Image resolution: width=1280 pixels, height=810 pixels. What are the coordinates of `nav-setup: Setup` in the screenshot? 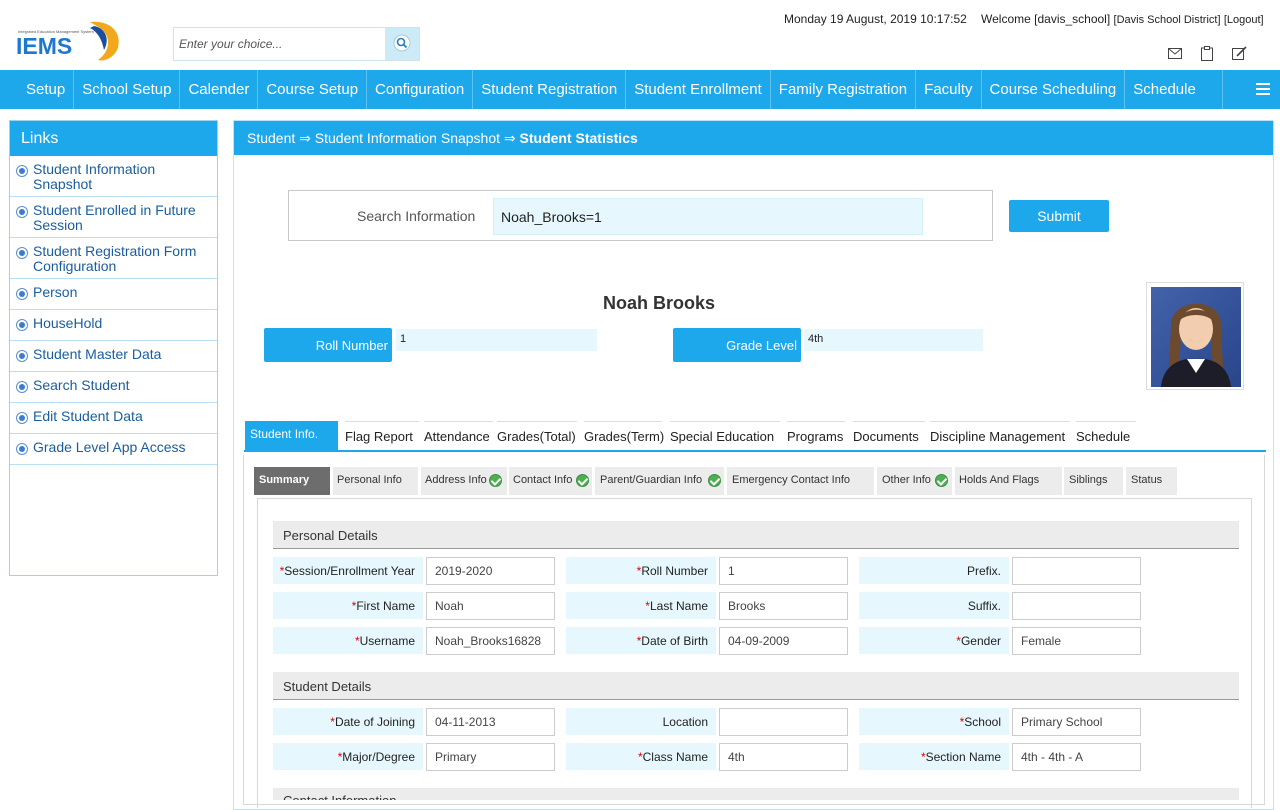 It's located at (37, 89).